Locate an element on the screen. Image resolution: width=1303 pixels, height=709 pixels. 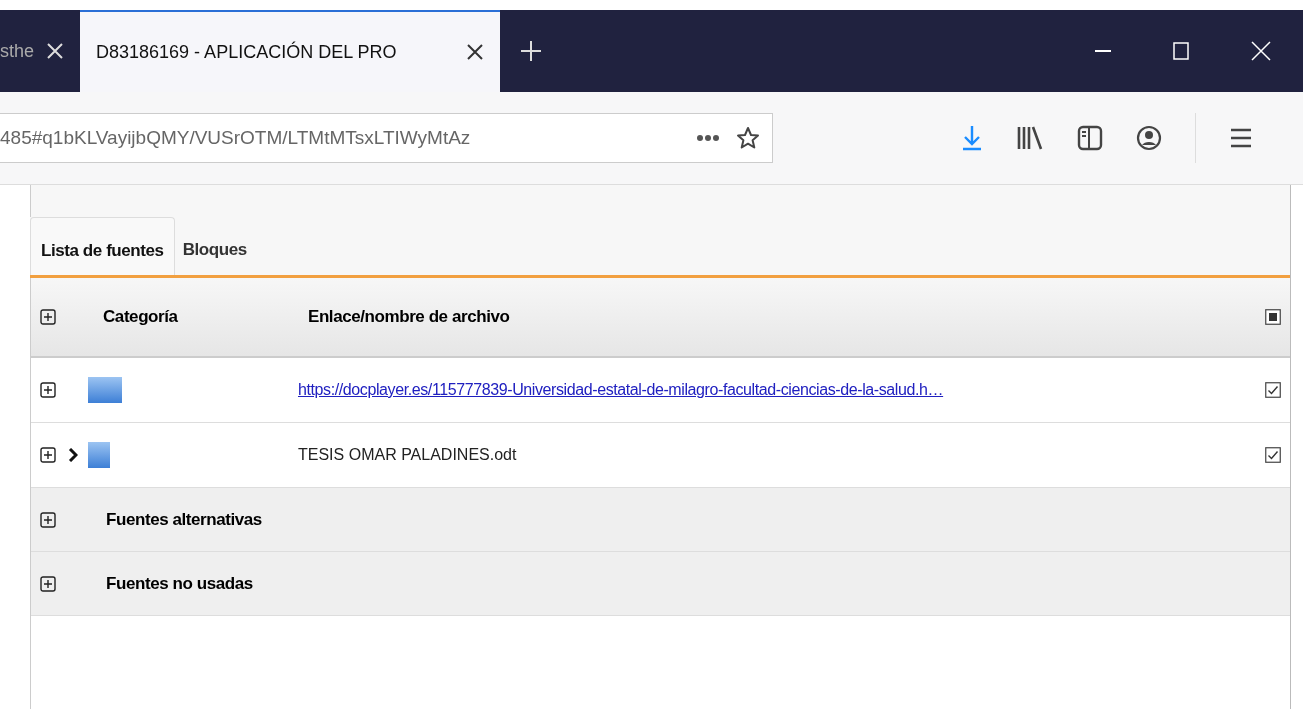
menu-icon is located at coordinates (1241, 138).